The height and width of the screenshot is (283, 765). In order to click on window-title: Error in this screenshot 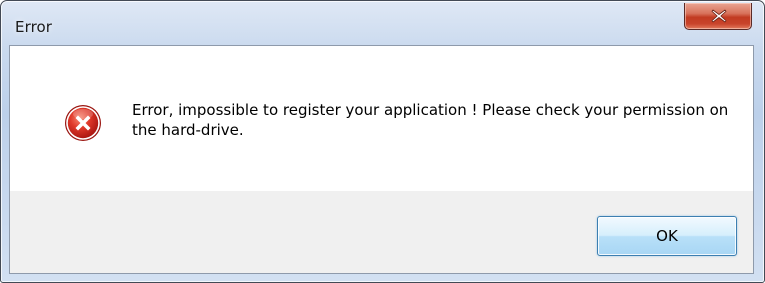, I will do `click(34, 27)`.